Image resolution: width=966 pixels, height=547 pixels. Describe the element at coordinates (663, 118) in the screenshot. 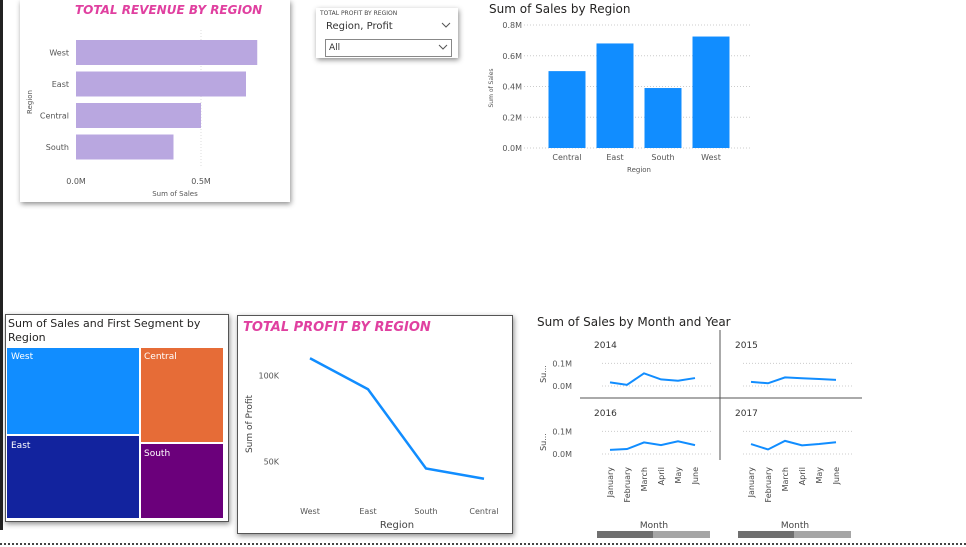

I see `column-south` at that location.